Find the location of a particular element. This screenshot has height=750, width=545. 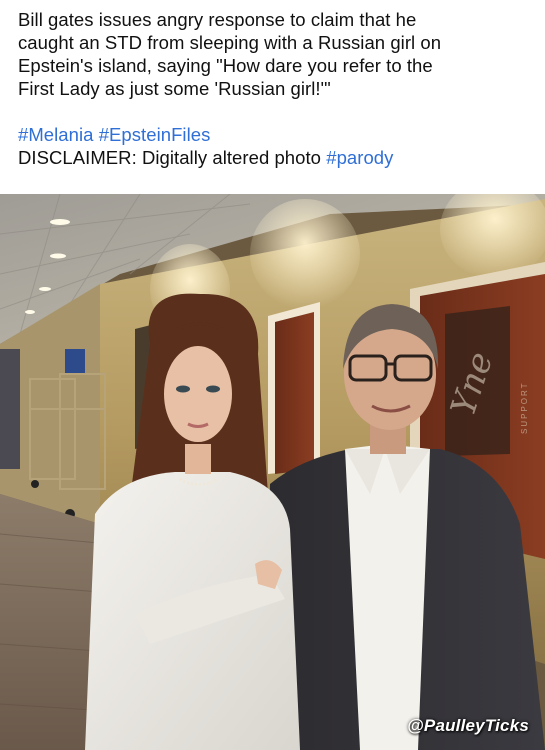

watermark: @PaulleyTicks is located at coordinates (468, 725).